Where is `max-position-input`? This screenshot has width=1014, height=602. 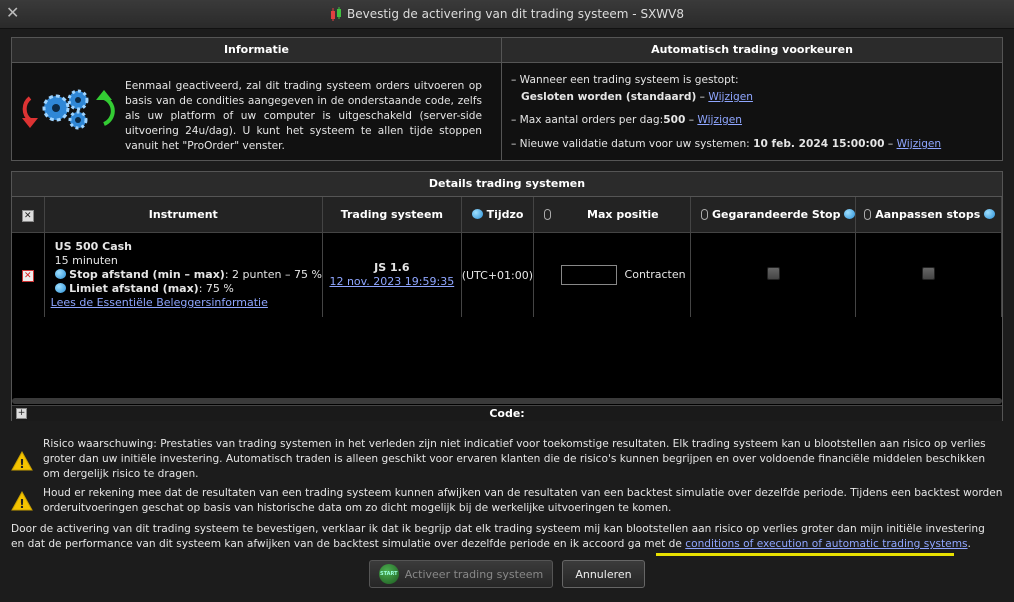 max-position-input is located at coordinates (589, 275).